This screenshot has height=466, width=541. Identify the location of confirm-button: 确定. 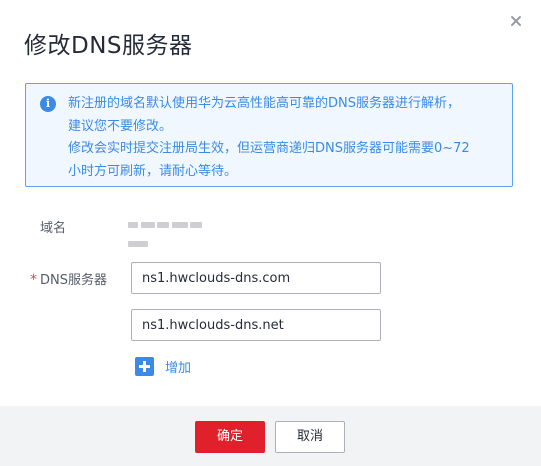
(230, 437).